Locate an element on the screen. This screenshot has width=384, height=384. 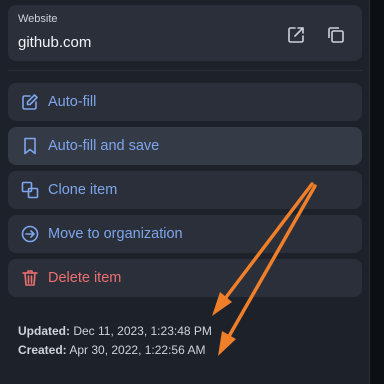
clone-item-button: Clone item is located at coordinates (185, 190).